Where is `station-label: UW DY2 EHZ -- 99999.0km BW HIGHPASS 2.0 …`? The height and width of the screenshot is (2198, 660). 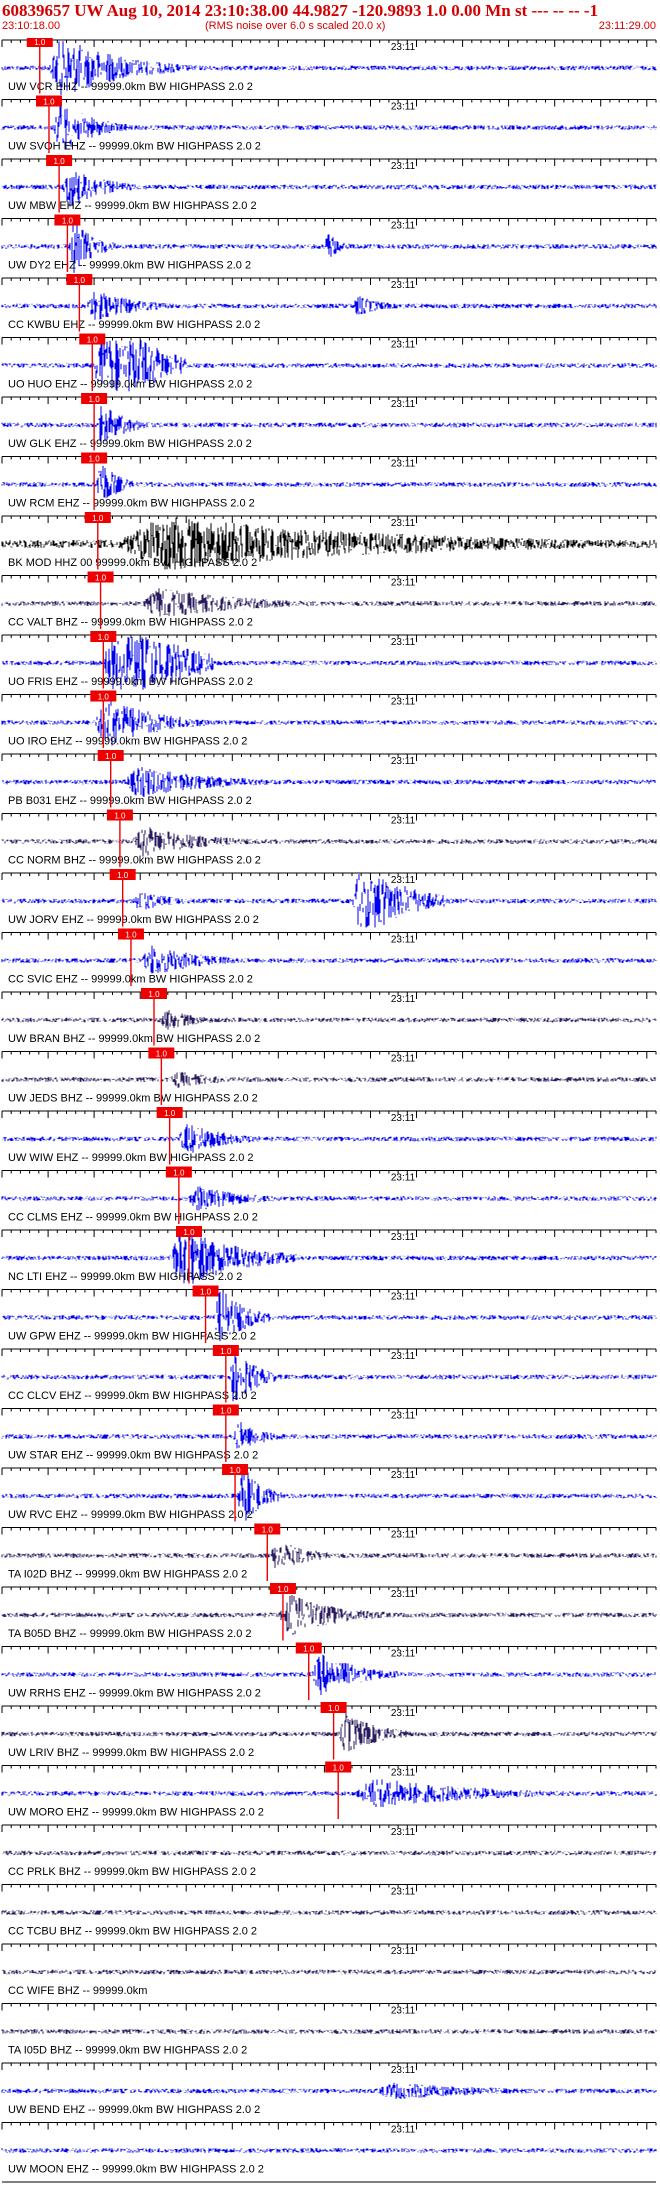 station-label: UW DY2 EHZ -- 99999.0km BW HIGHPASS 2.0 … is located at coordinates (129, 266).